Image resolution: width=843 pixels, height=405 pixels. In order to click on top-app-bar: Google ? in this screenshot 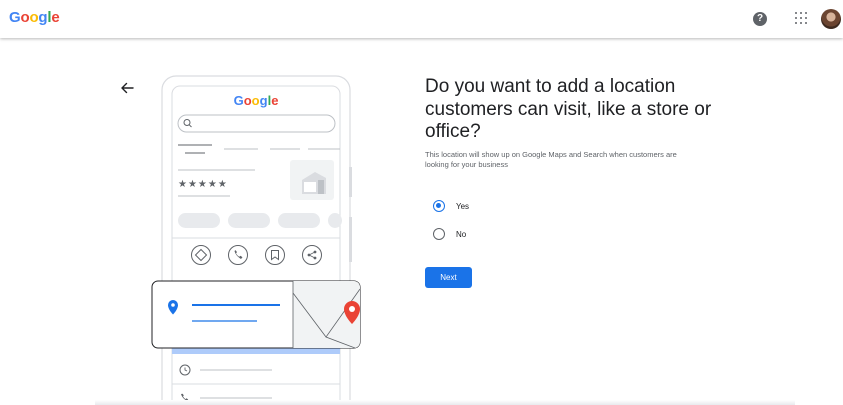, I will do `click(421, 19)`.